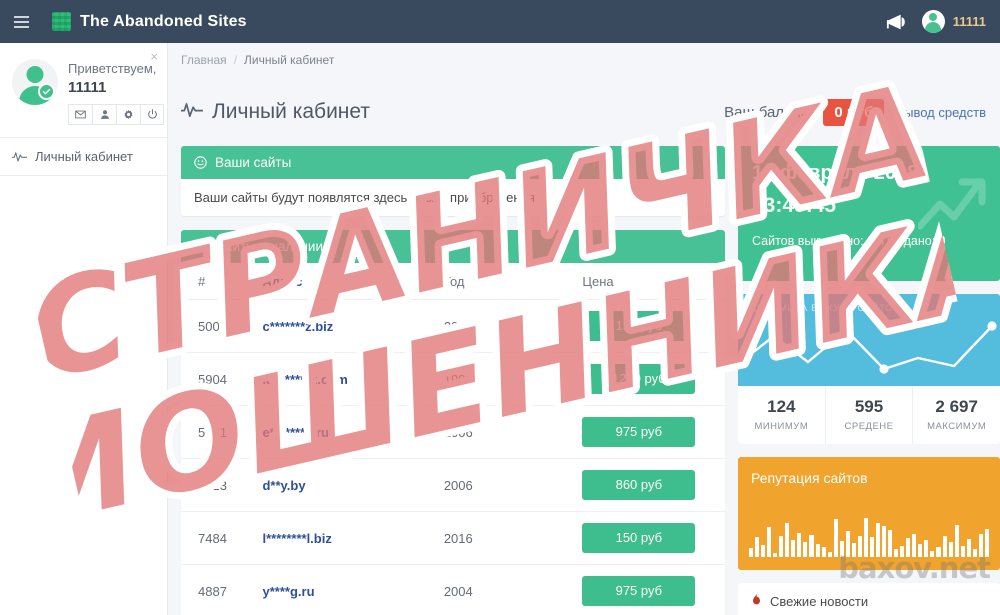  I want to click on user-menu: 11111, so click(953, 21).